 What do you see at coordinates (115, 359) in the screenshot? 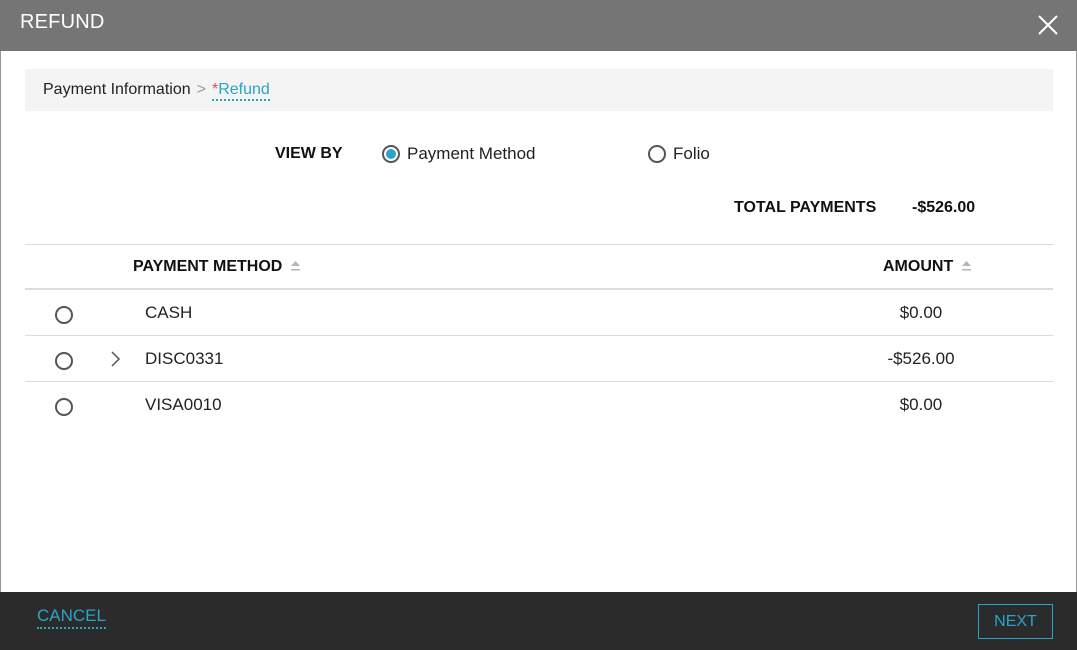
I see `chevron-right-icon` at bounding box center [115, 359].